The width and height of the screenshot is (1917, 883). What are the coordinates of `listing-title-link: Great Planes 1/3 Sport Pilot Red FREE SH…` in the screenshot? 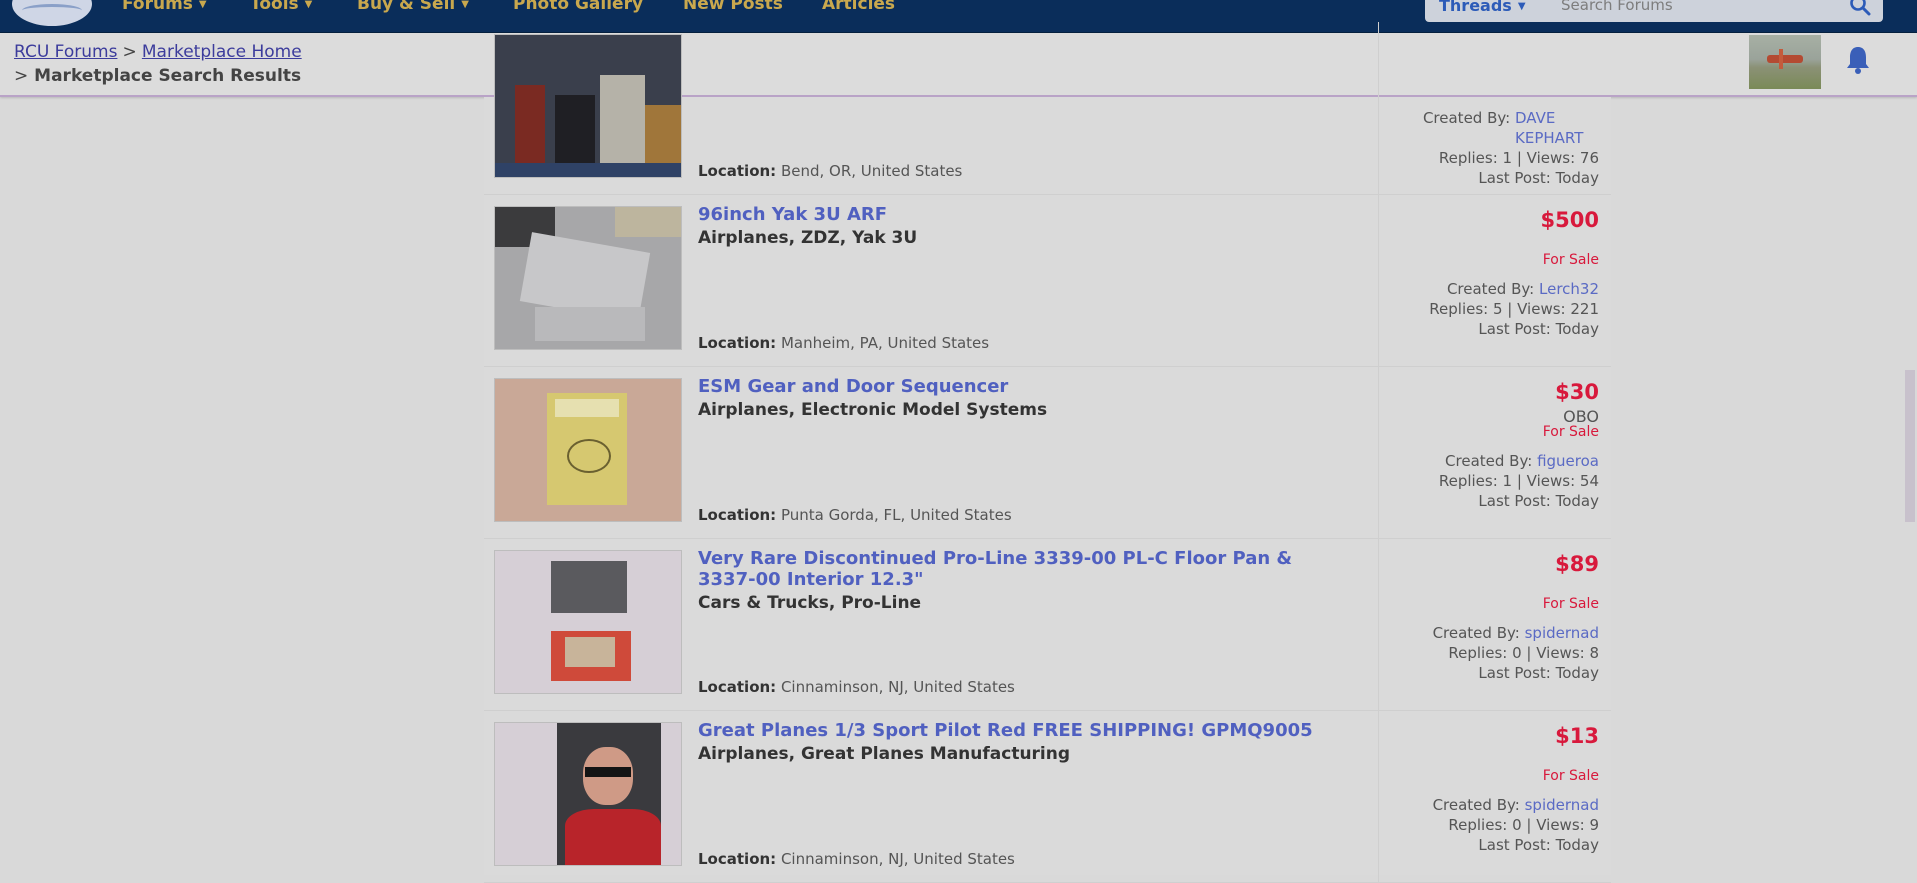 It's located at (1018, 730).